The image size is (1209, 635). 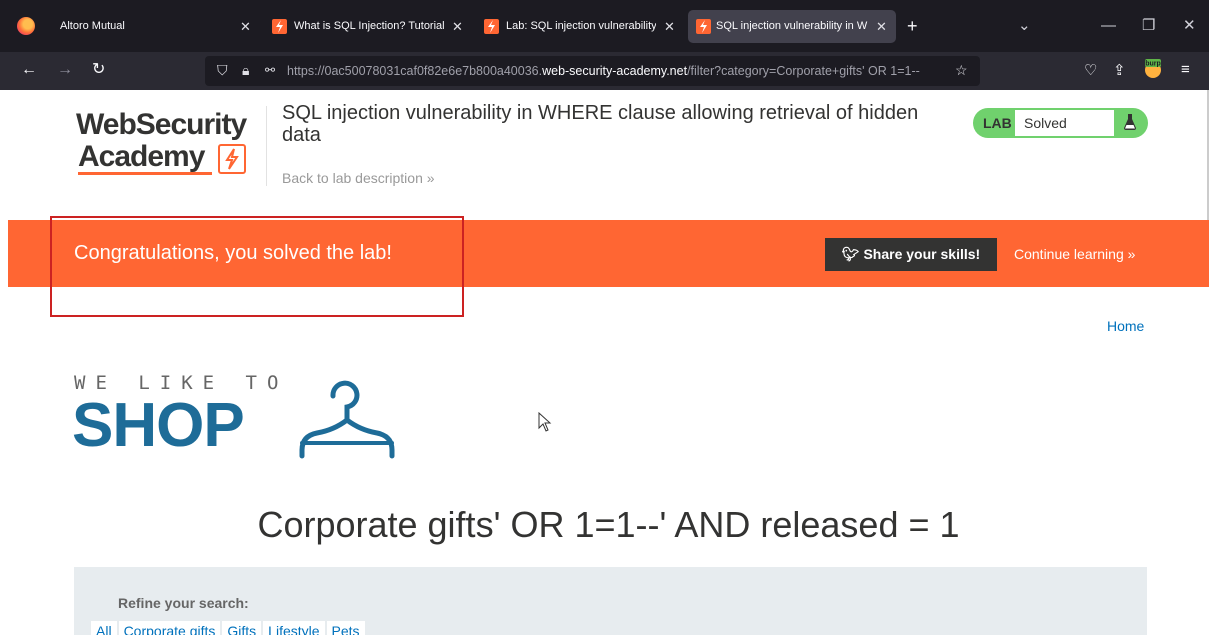 I want to click on tab-label: SQL injection vulnerability in W, so click(x=792, y=26).